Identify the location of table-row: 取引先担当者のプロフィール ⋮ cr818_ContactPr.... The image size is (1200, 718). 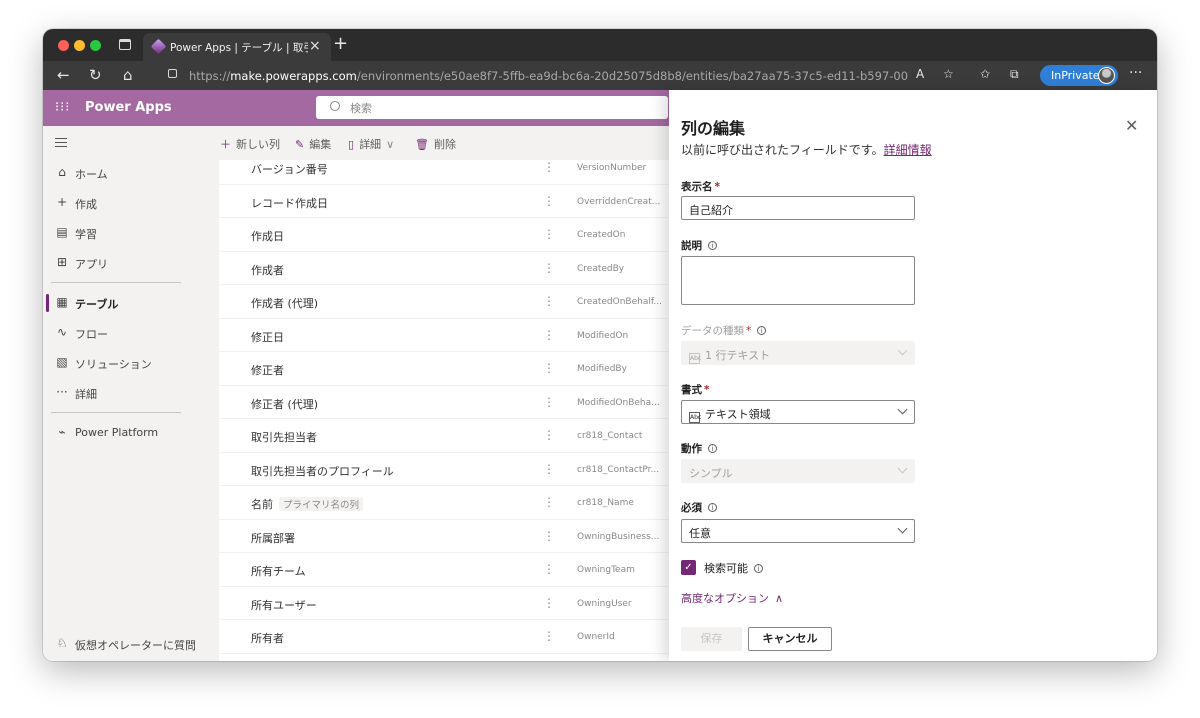
(444, 469).